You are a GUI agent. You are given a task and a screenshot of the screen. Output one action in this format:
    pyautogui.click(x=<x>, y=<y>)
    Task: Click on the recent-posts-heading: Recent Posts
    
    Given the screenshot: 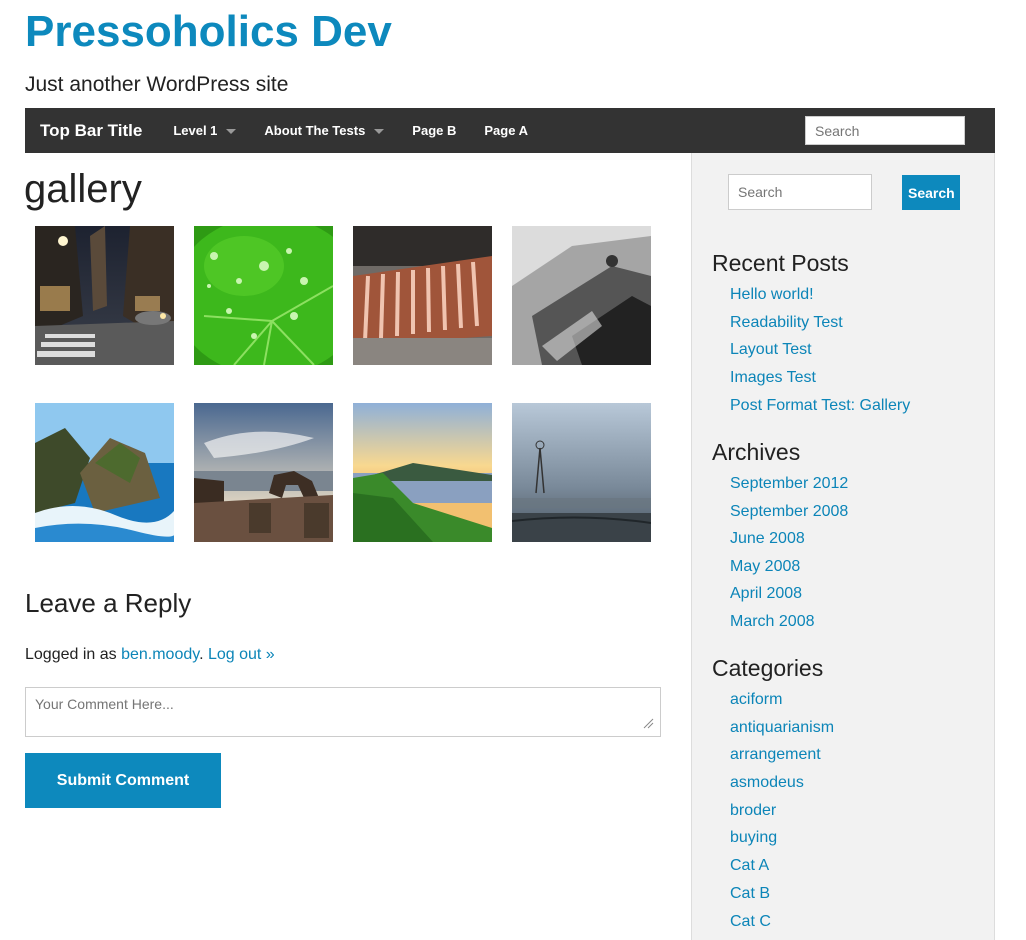 What is the action you would take?
    pyautogui.click(x=780, y=263)
    